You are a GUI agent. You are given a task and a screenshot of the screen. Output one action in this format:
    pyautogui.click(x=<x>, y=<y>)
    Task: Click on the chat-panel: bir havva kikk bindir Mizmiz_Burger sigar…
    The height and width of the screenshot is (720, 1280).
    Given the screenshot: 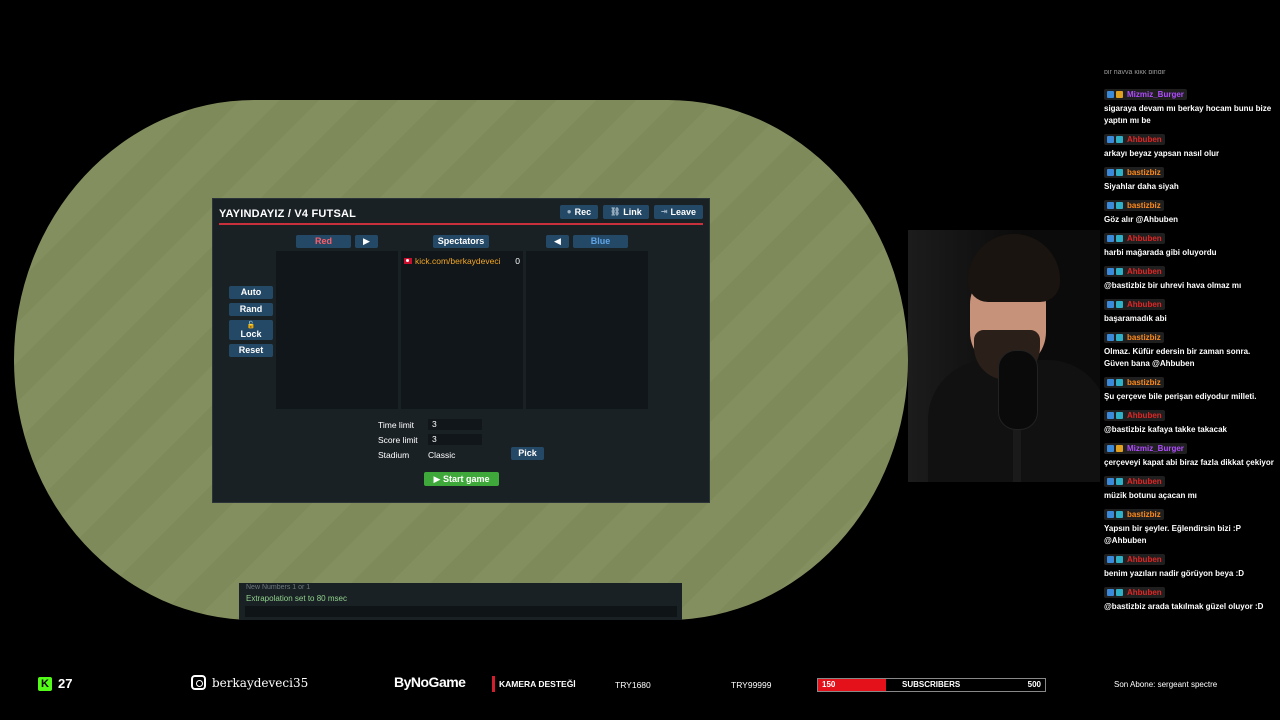 What is the action you would take?
    pyautogui.click(x=1189, y=341)
    